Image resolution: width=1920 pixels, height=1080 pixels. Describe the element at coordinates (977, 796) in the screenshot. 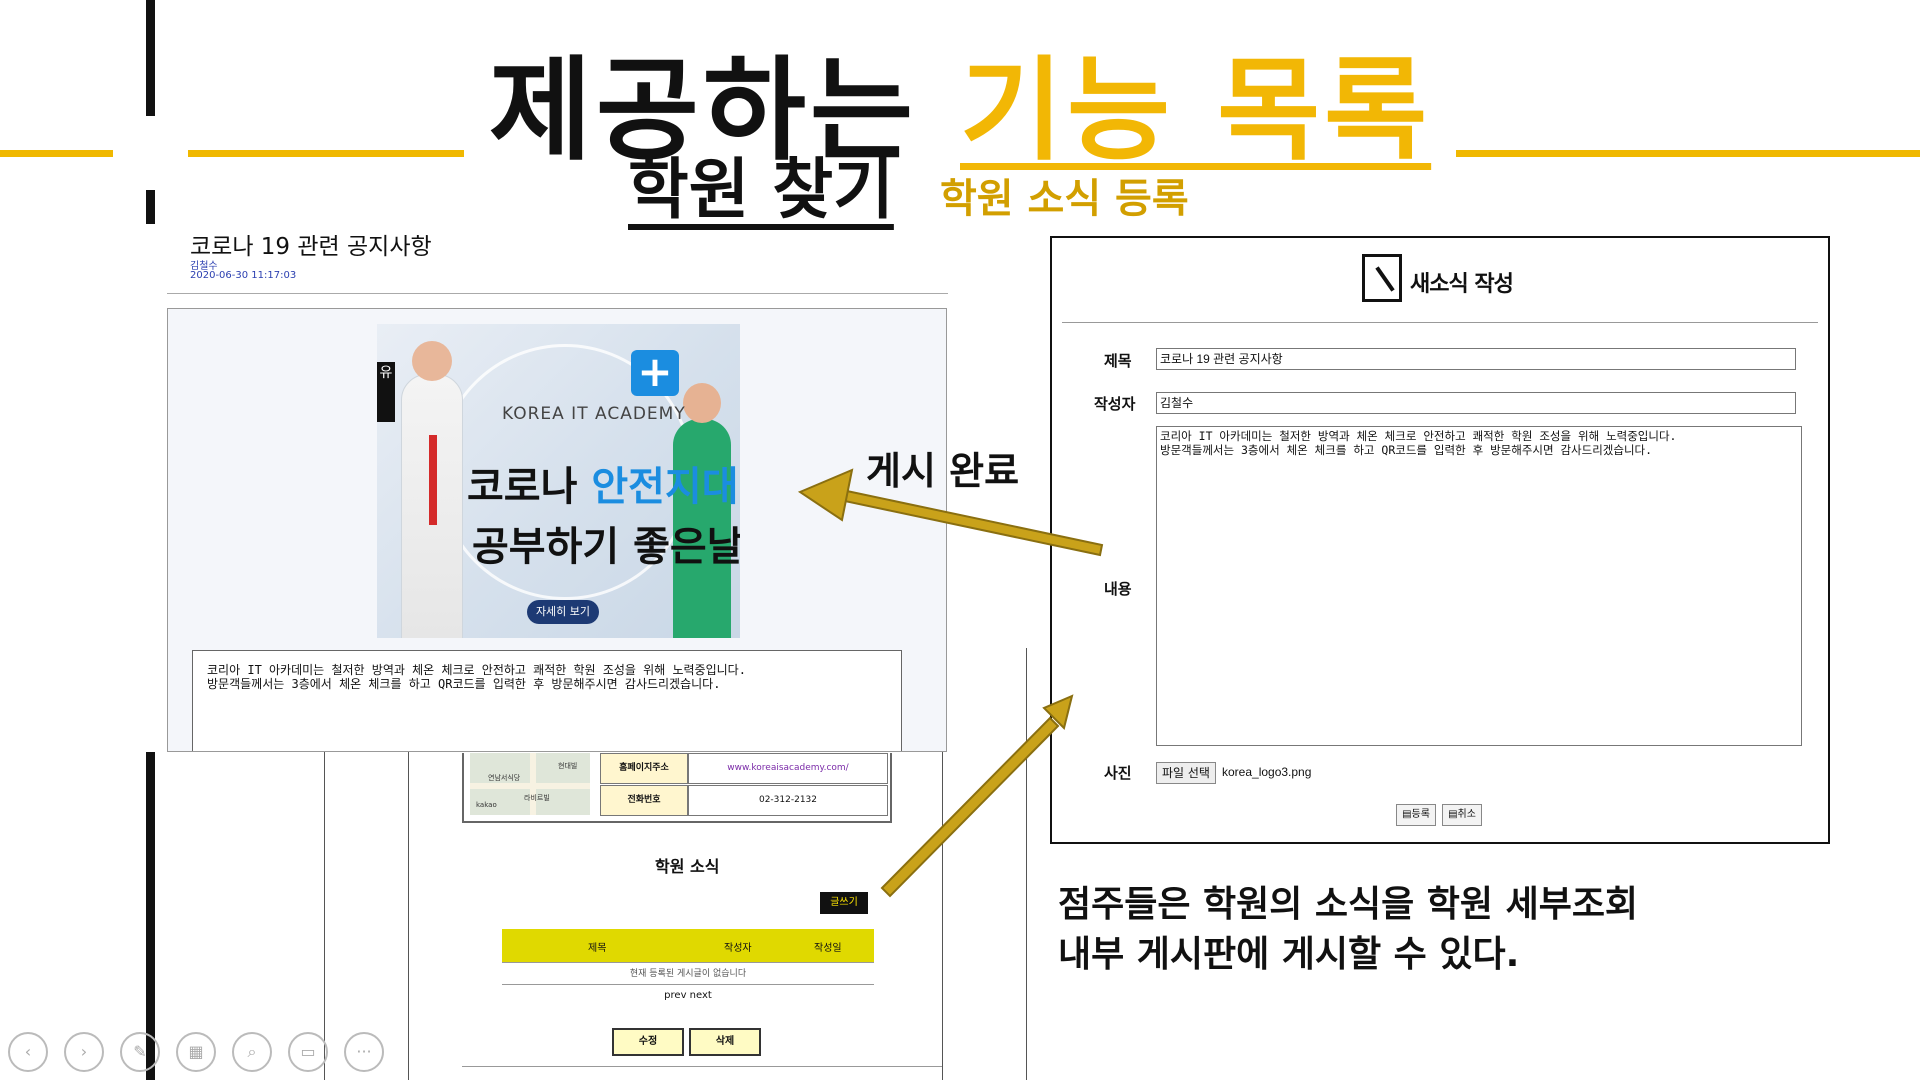

I see `arrow-to-form` at that location.